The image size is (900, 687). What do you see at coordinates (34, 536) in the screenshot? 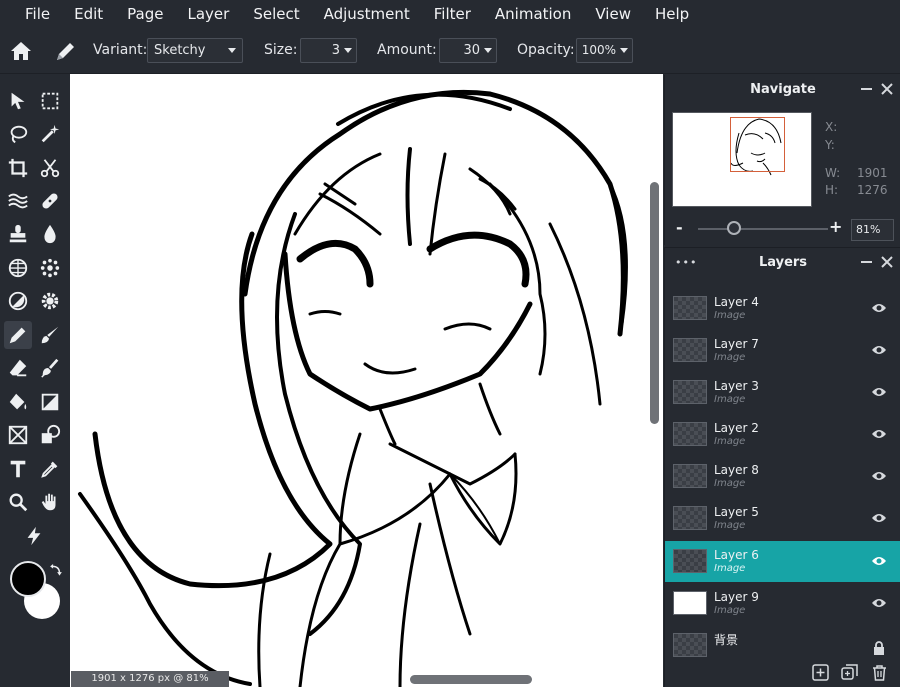
I see `magic-replace-tool` at bounding box center [34, 536].